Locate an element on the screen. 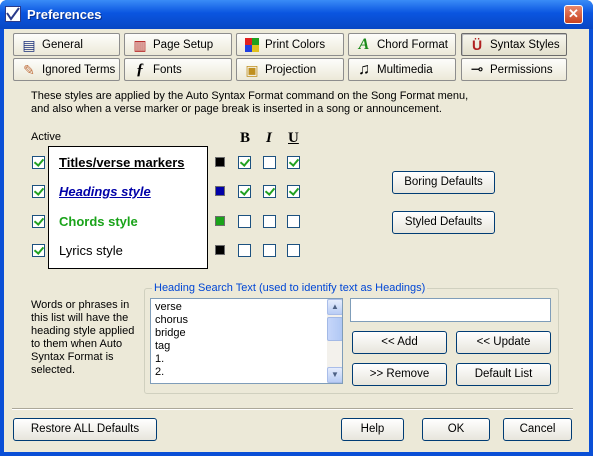 This screenshot has width=593, height=456. tab-label: Permissions is located at coordinates (521, 70).